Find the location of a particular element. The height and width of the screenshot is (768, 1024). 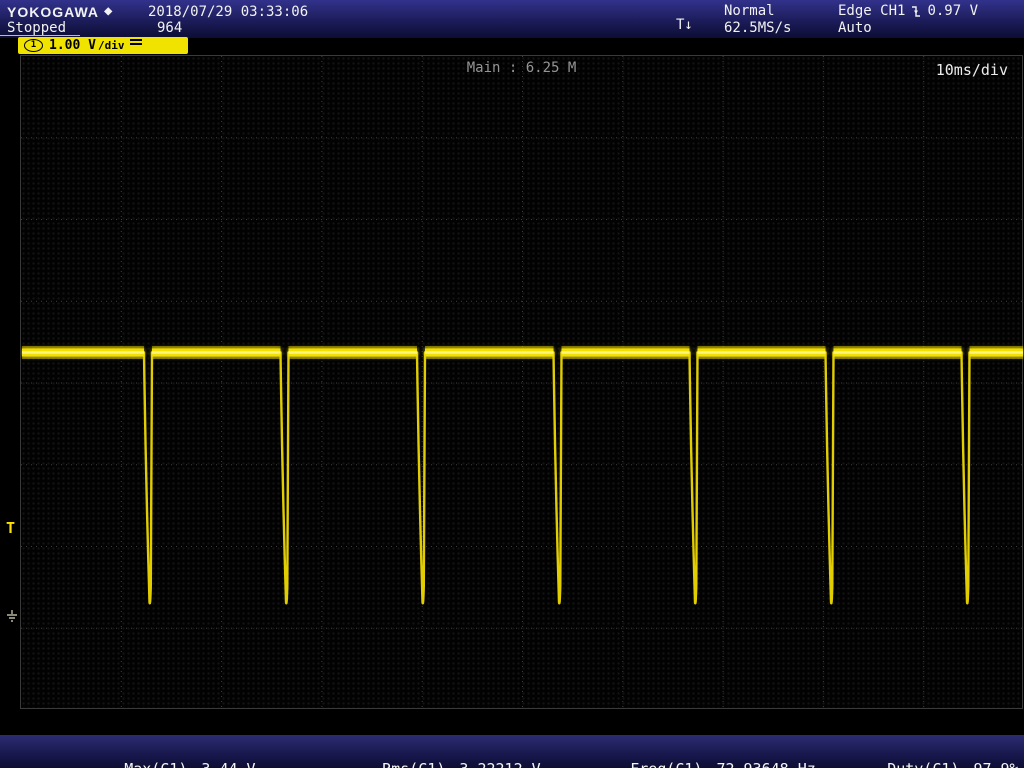

measurement-value: 72.93648 Hz is located at coordinates (765, 764).